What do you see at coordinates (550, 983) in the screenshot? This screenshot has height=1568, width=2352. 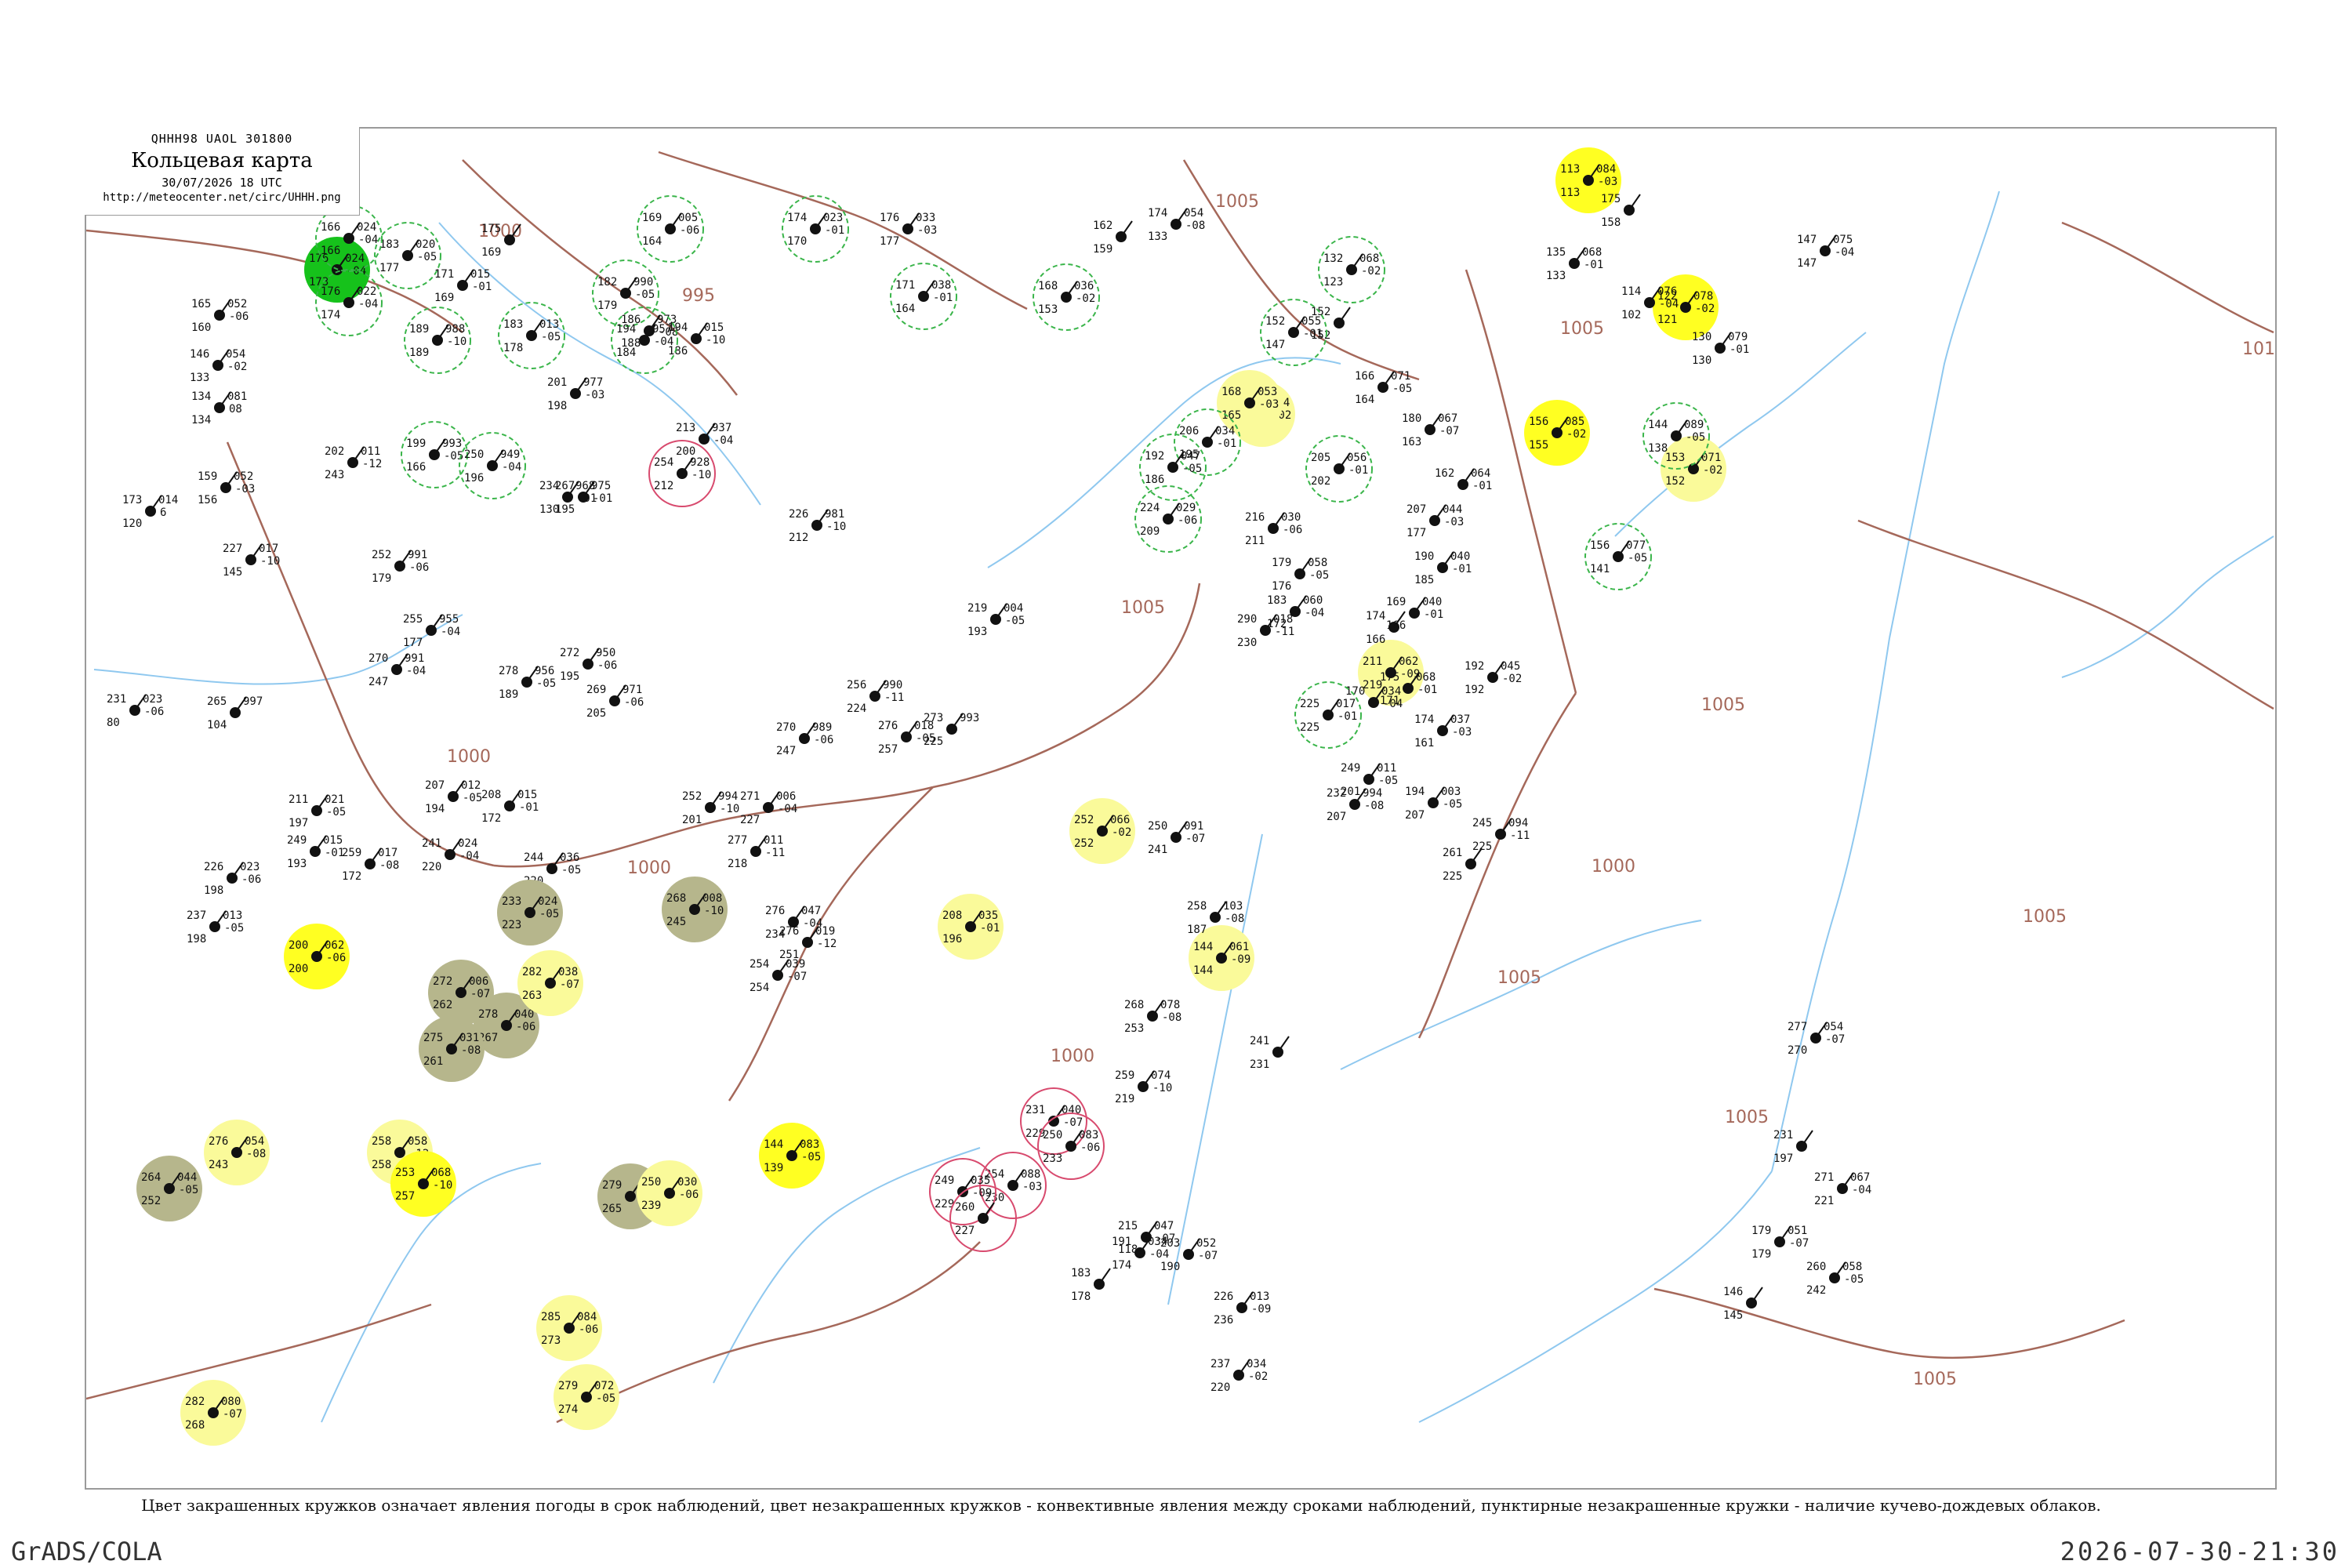 I see `station-plot: 282 263 038-07` at bounding box center [550, 983].